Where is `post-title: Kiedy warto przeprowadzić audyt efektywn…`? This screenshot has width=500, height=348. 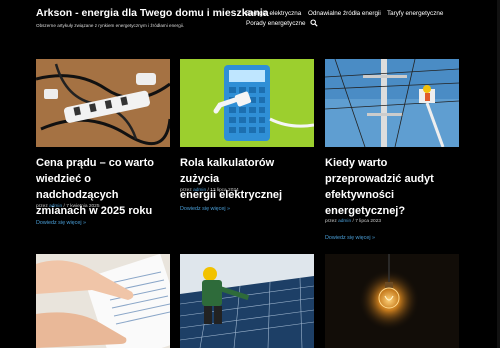 post-title: Kiedy warto przeprowadzić audyt efektywn… is located at coordinates (392, 187).